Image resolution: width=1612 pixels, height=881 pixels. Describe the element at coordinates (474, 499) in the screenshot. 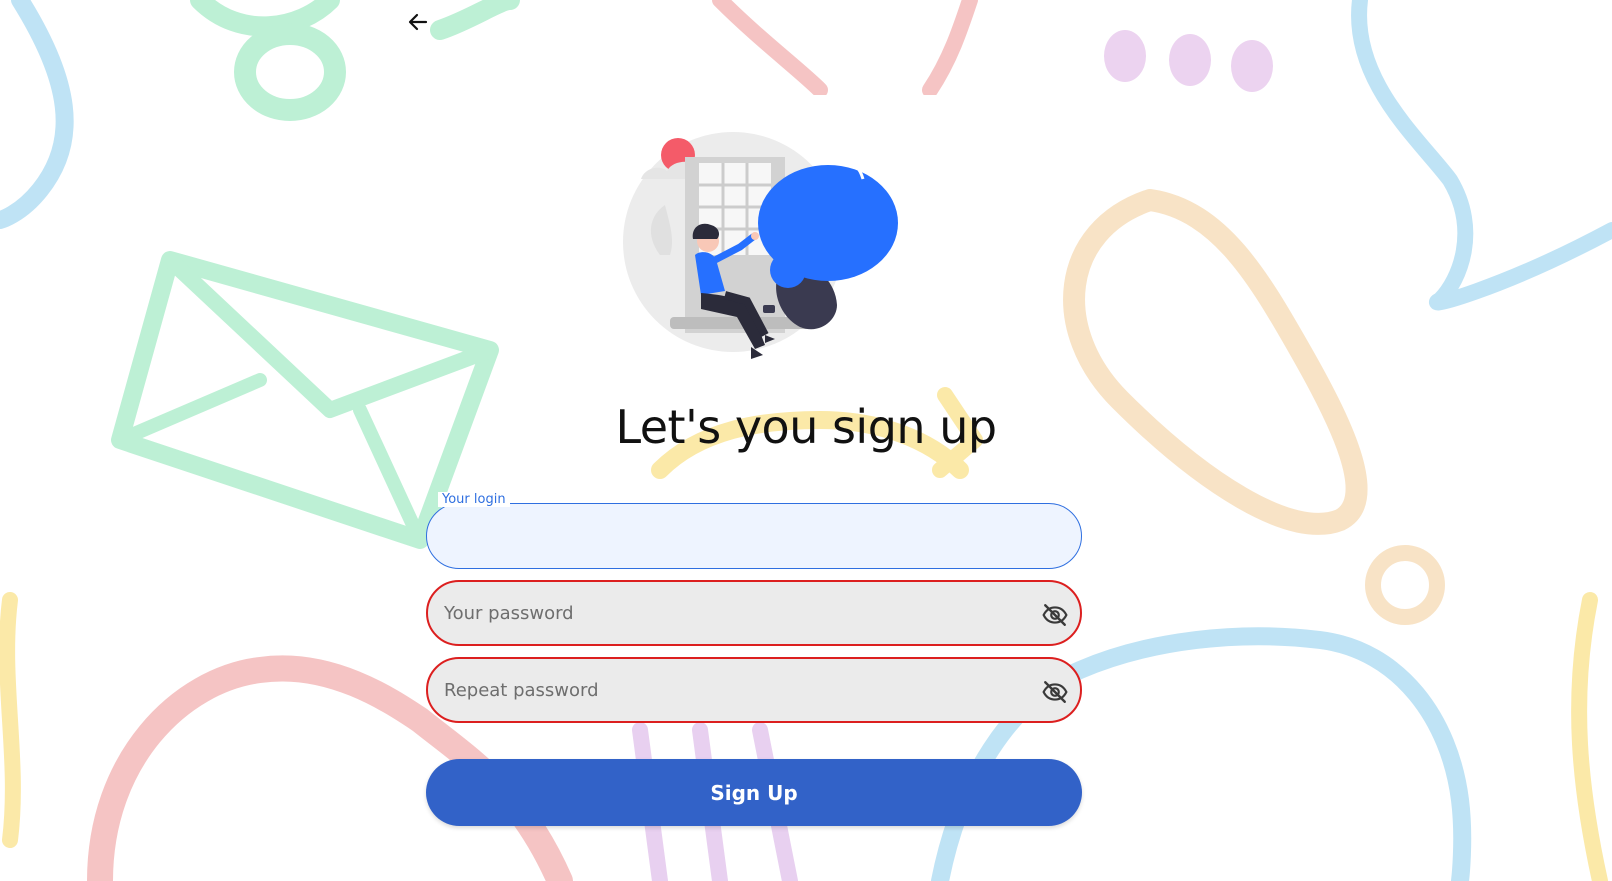

I see `login-field-label: Your login` at that location.